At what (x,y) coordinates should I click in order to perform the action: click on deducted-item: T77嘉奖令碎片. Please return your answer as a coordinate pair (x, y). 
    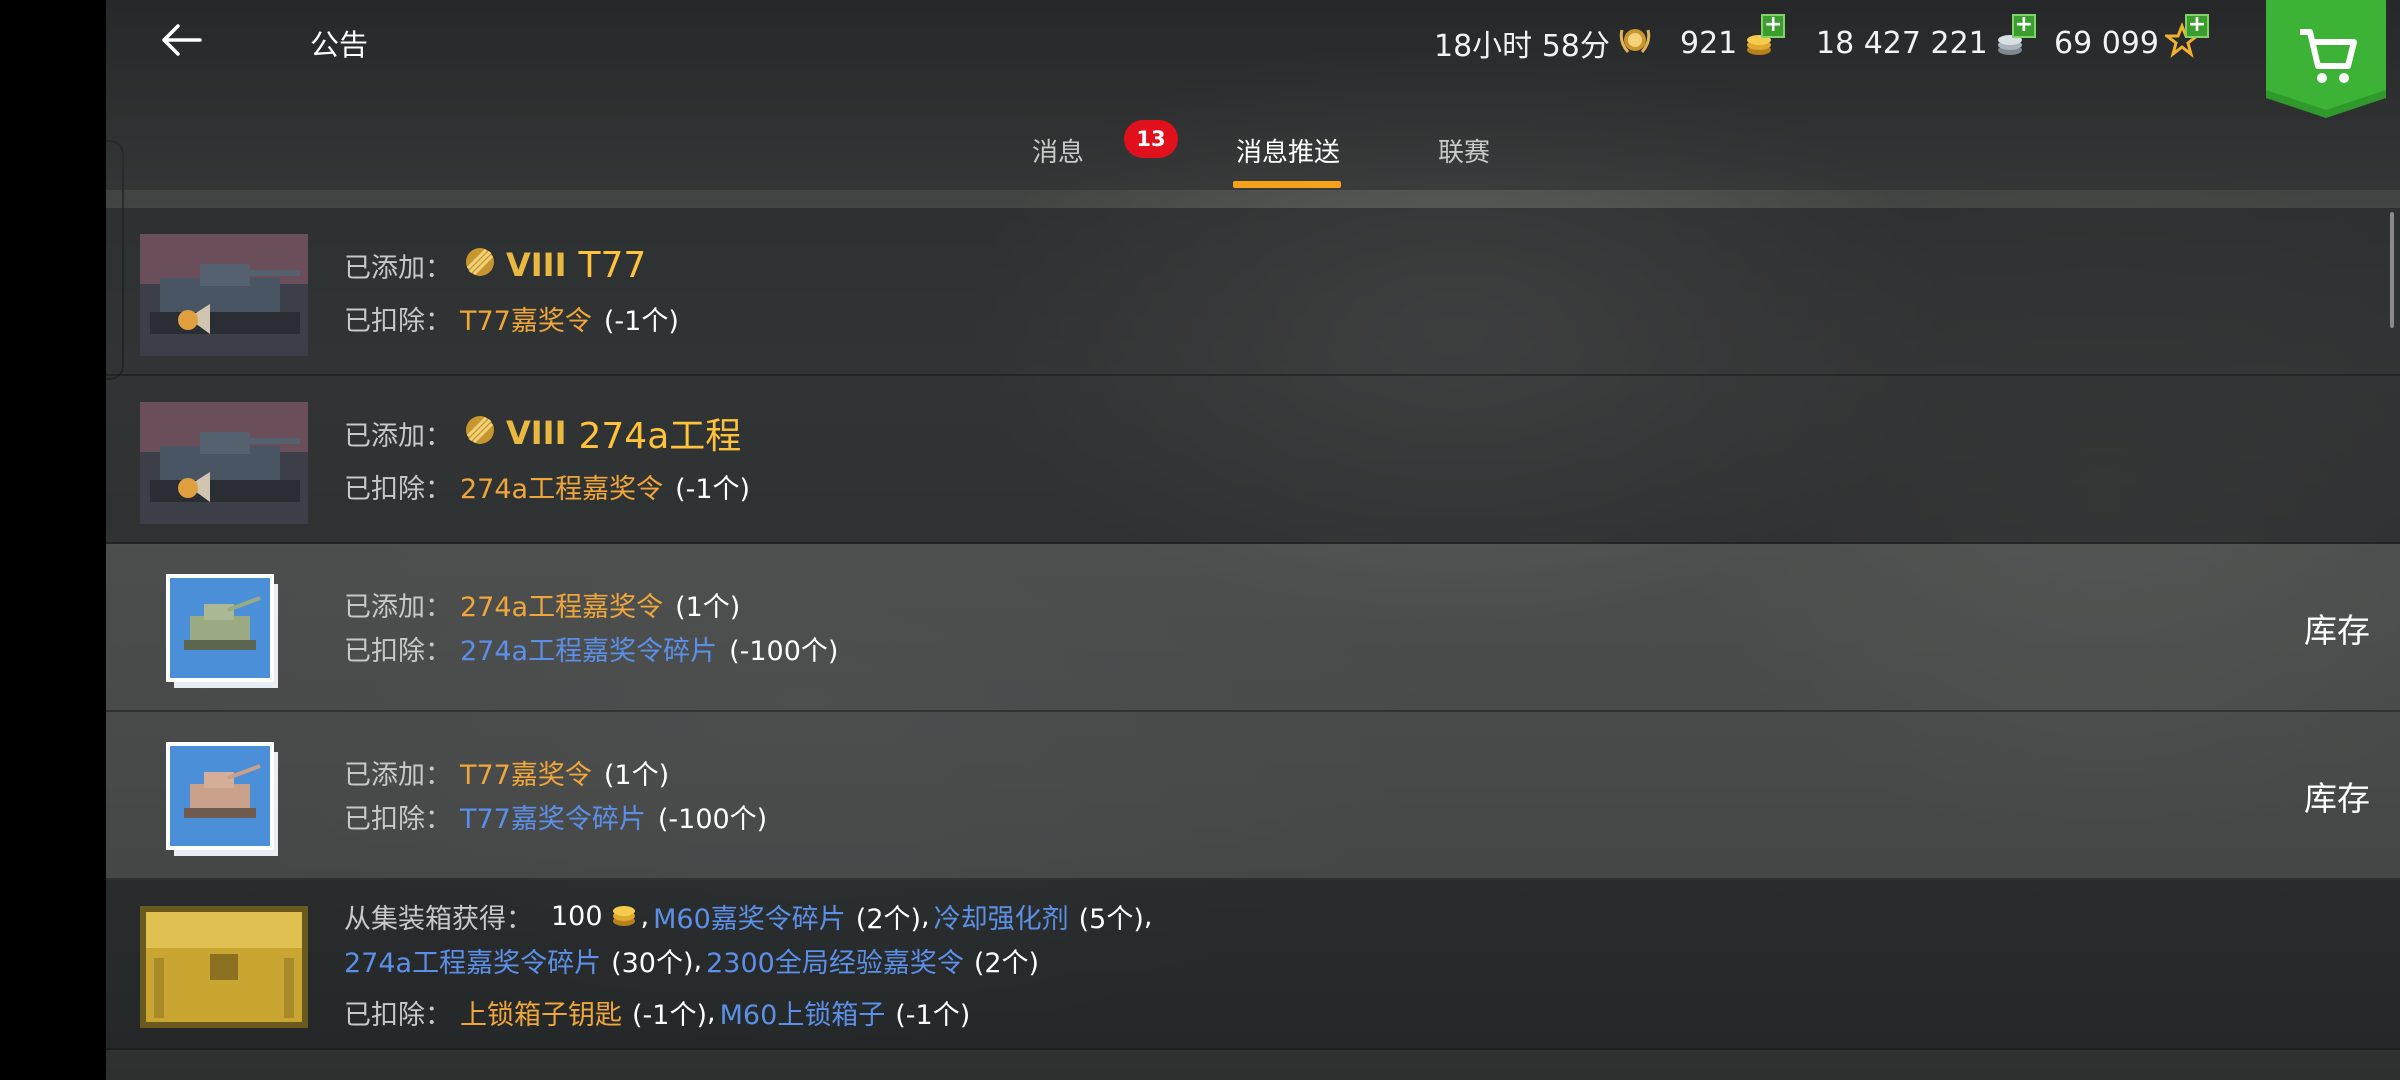
    Looking at the image, I should click on (553, 819).